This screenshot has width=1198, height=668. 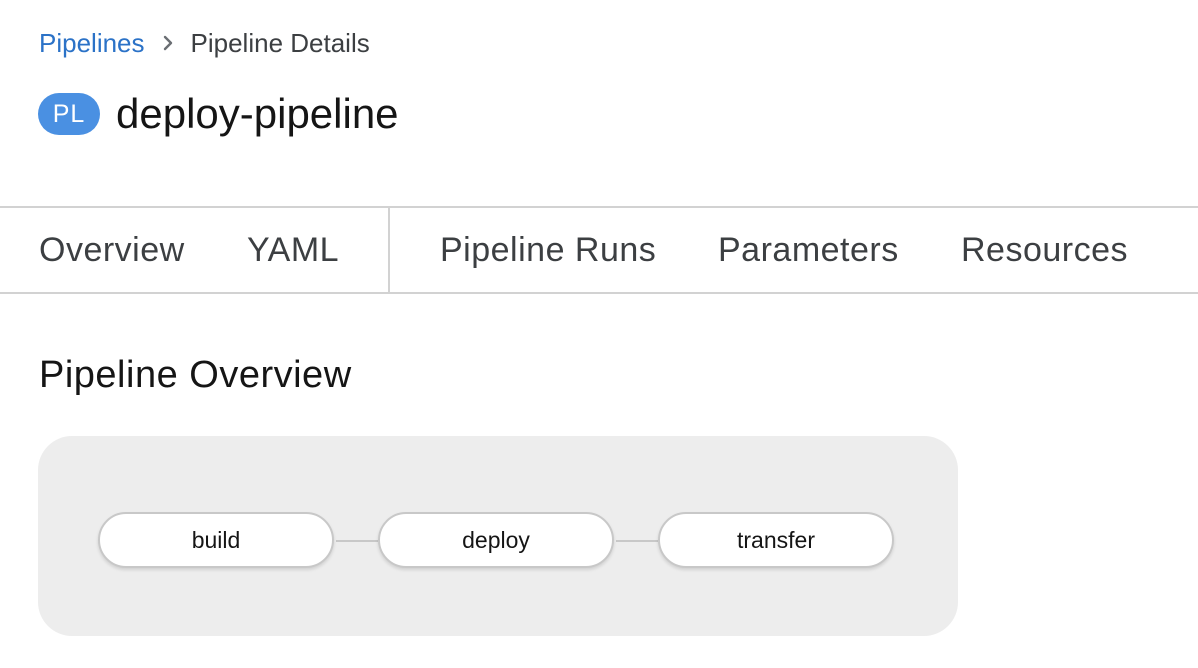 What do you see at coordinates (496, 540) in the screenshot?
I see `task-node-deploy: deploy` at bounding box center [496, 540].